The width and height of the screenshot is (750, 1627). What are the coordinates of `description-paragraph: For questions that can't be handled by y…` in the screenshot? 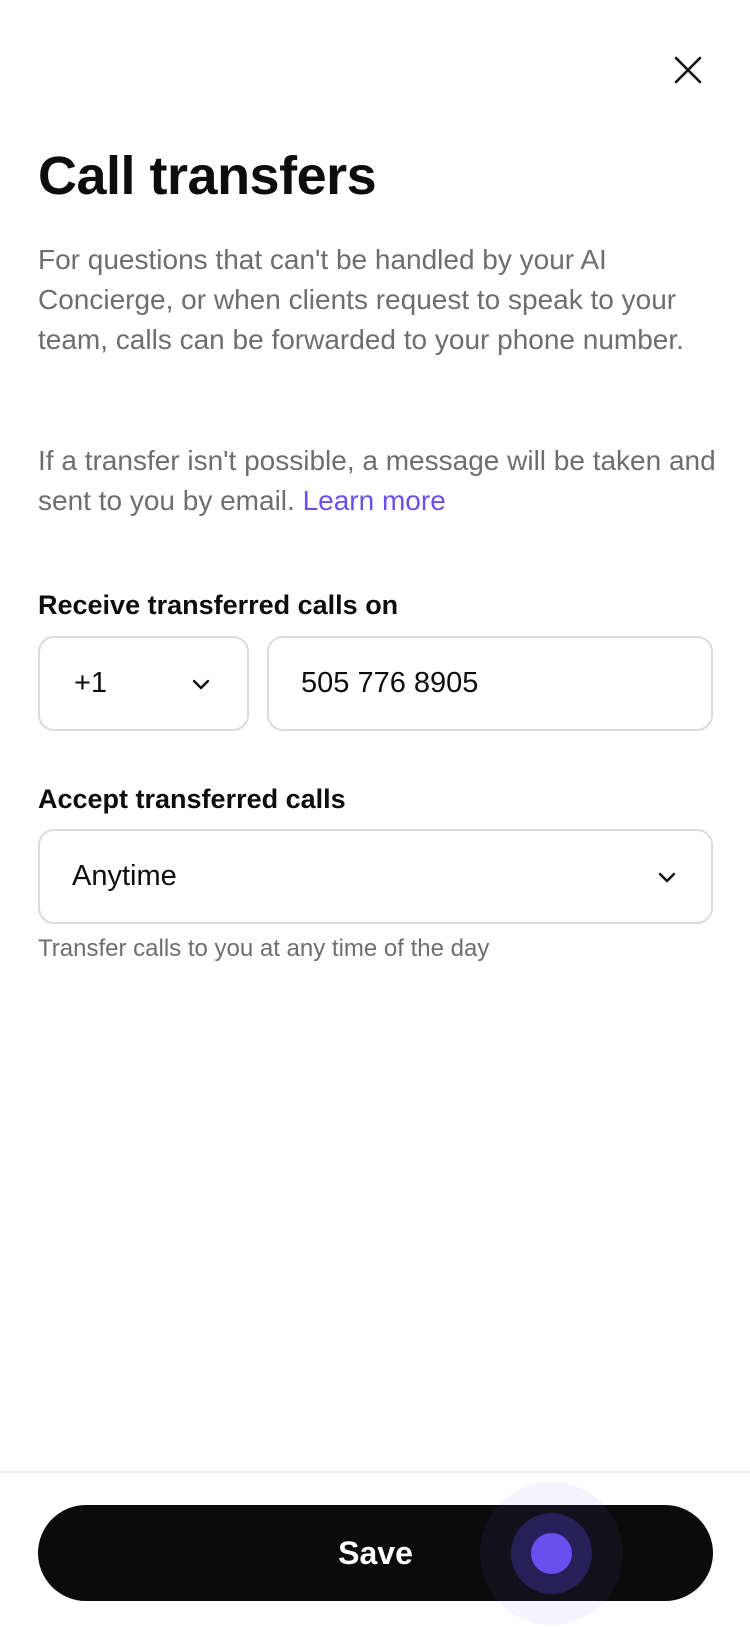 It's located at (361, 299).